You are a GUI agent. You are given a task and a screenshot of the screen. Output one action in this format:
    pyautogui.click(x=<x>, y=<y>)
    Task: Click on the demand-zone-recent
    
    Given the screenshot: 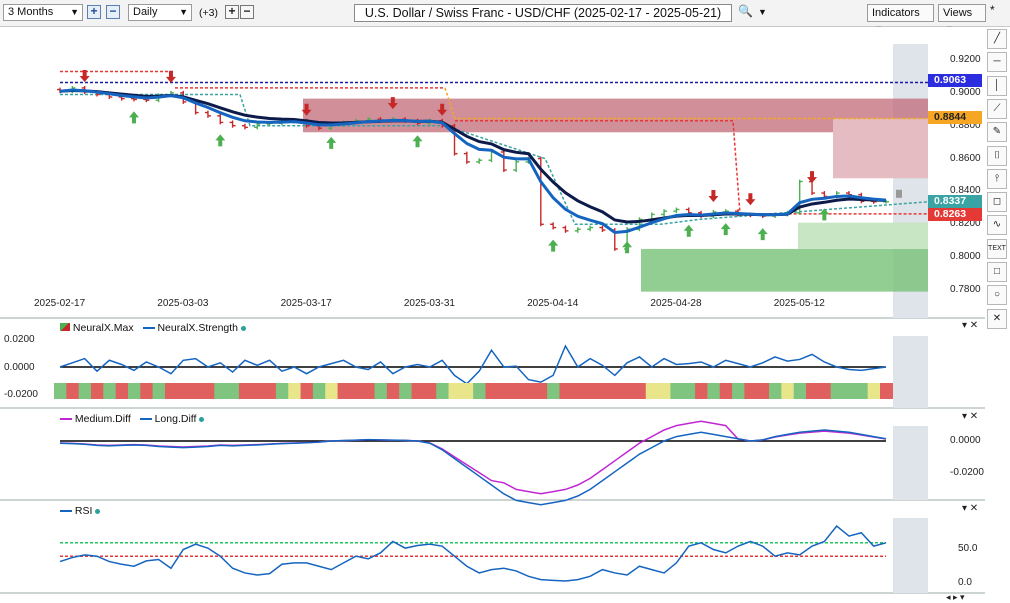 What is the action you would take?
    pyautogui.click(x=863, y=235)
    